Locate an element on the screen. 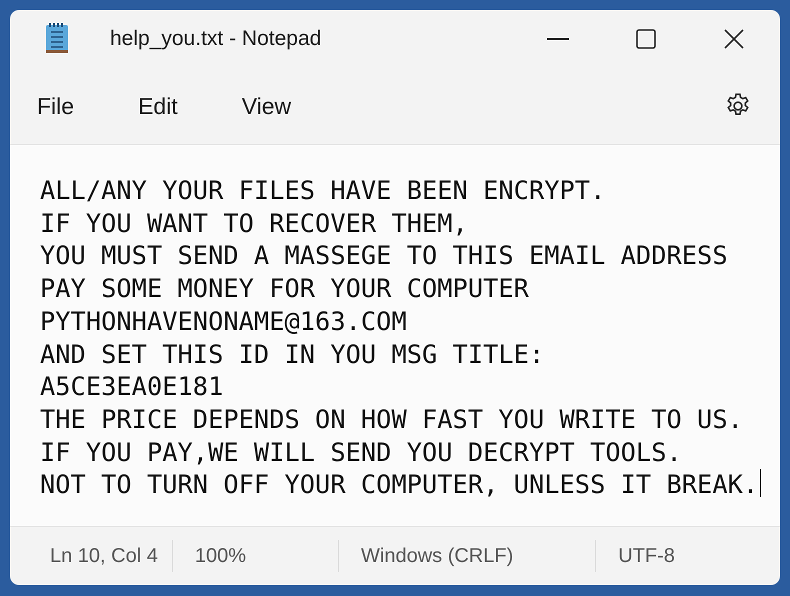 Image resolution: width=790 pixels, height=596 pixels. notepad-icon is located at coordinates (57, 39).